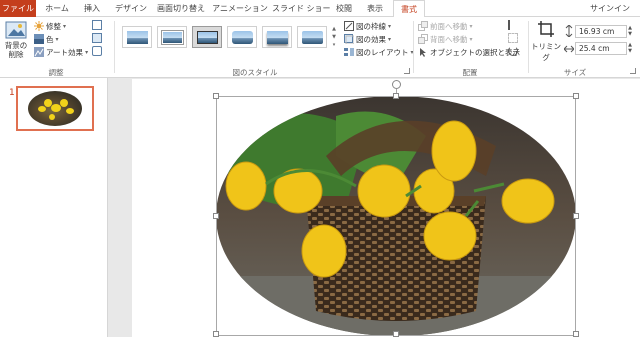 The width and height of the screenshot is (640, 337). I want to click on picture-layout-button: 図のレイアウト ▾, so click(379, 52).